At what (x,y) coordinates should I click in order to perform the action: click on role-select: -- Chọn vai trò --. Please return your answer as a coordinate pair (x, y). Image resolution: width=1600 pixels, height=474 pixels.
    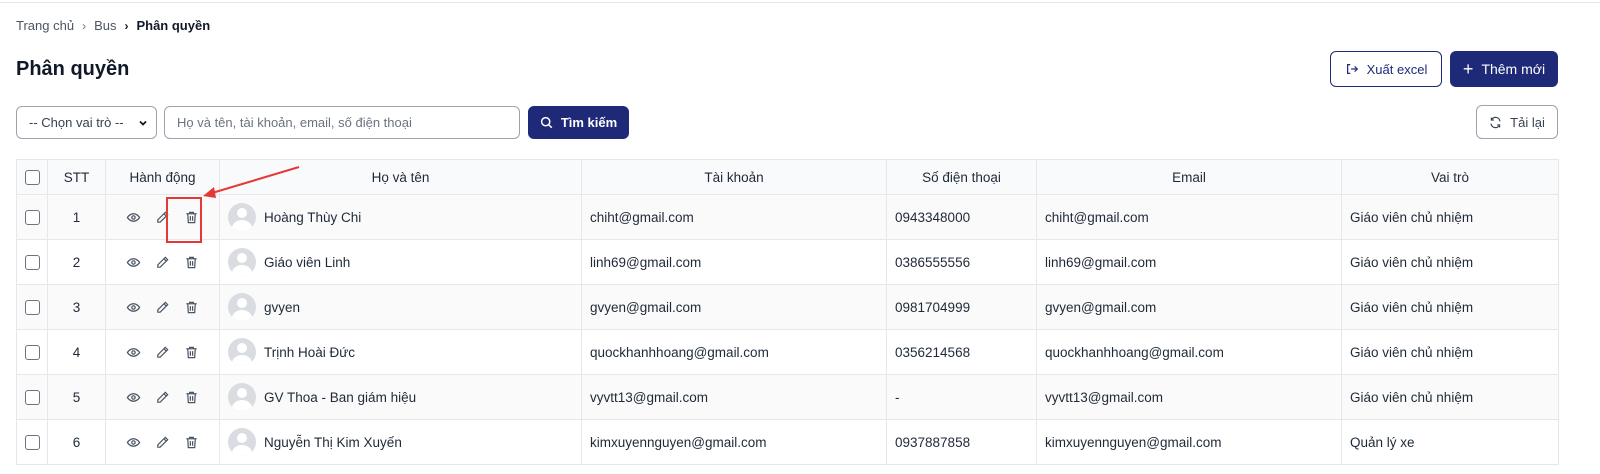
    Looking at the image, I should click on (86, 122).